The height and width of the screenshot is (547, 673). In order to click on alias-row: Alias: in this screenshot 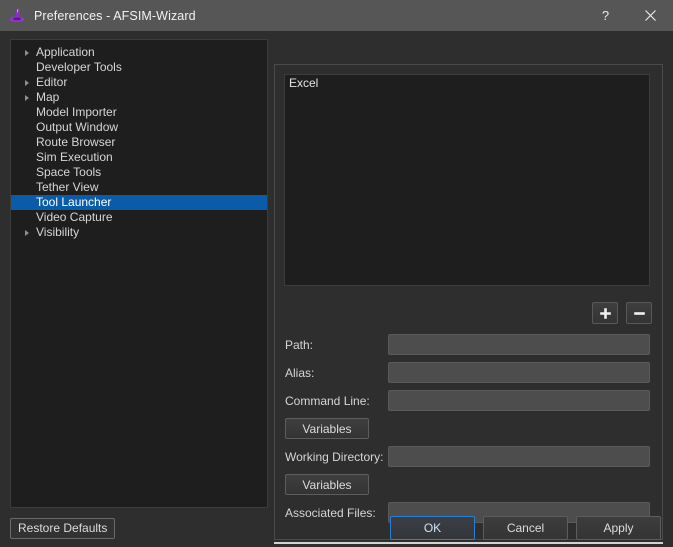, I will do `click(468, 372)`.